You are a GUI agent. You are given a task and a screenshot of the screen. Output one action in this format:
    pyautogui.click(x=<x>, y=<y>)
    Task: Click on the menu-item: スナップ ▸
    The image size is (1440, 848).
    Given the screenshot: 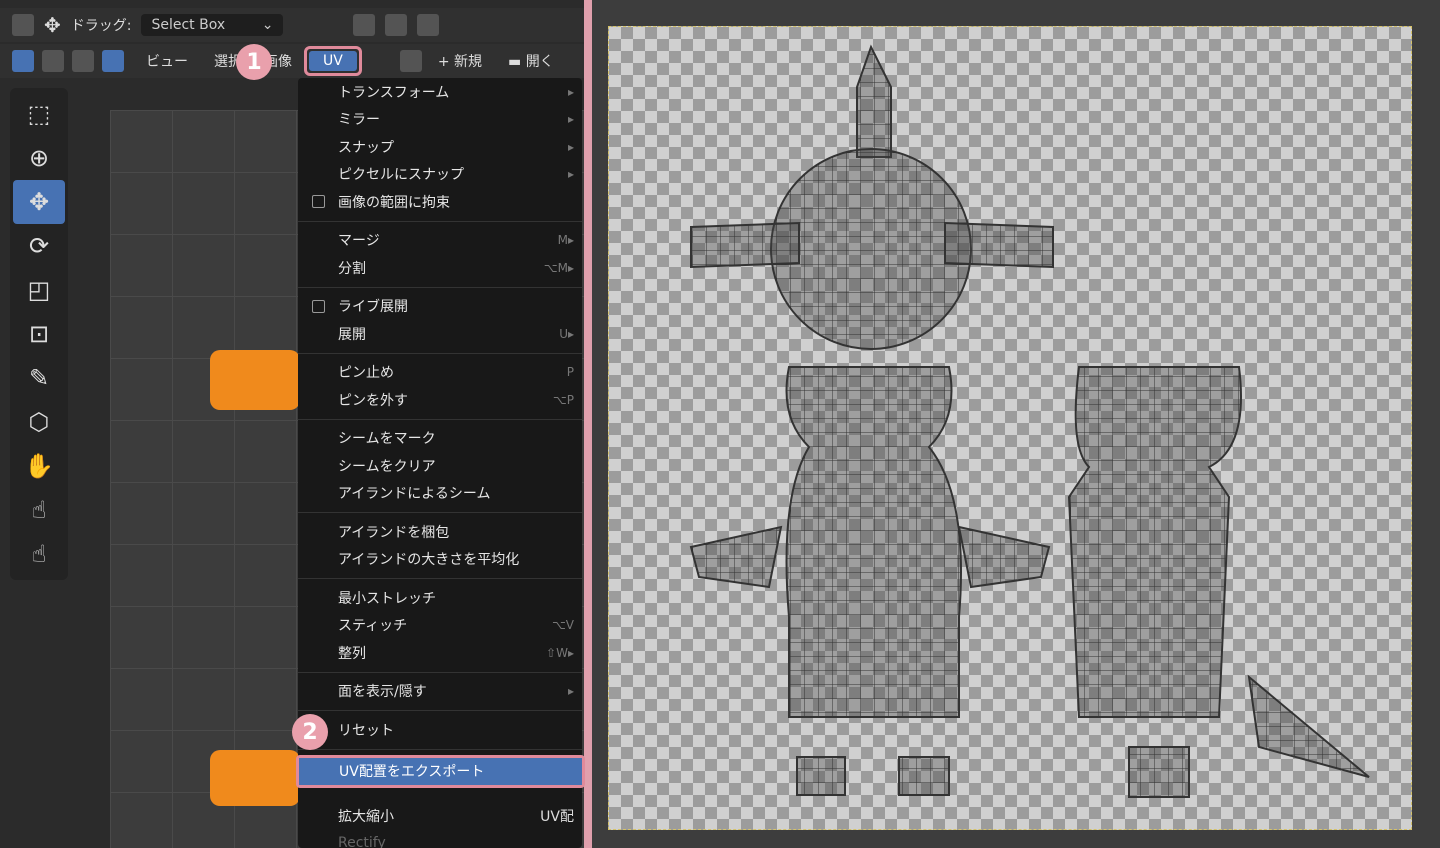 What is the action you would take?
    pyautogui.click(x=440, y=147)
    